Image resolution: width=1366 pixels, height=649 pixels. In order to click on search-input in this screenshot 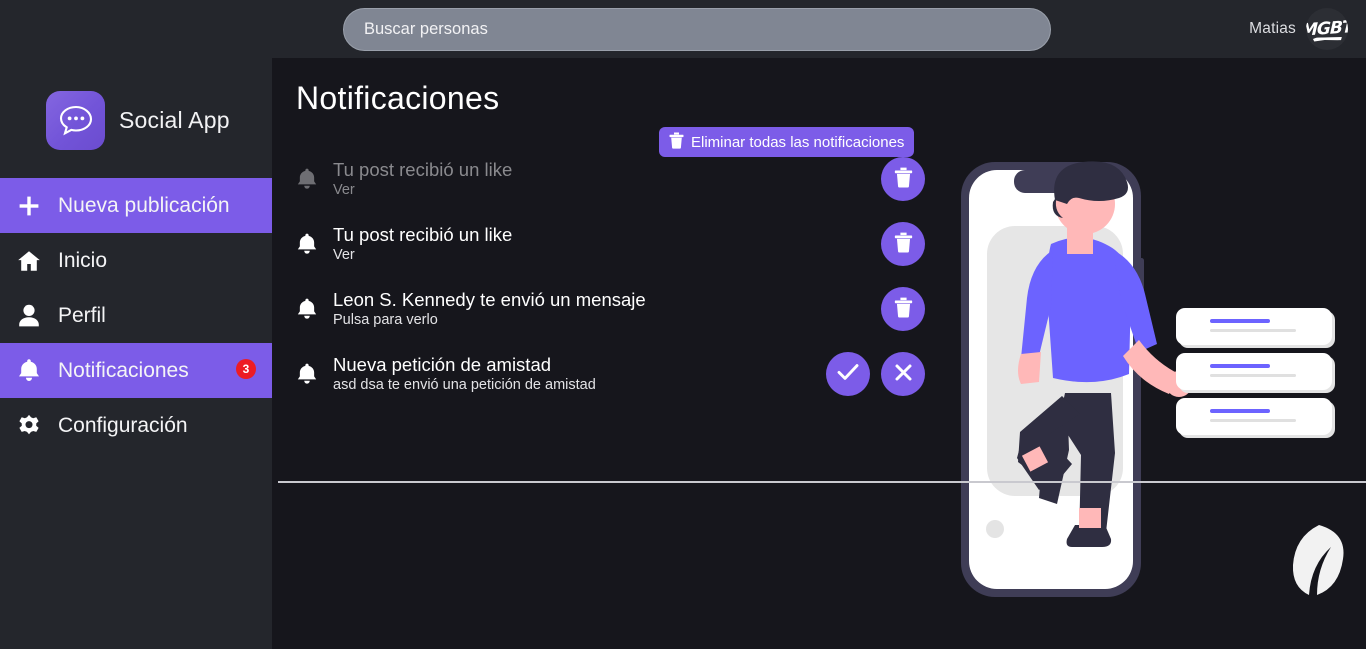, I will do `click(697, 29)`.